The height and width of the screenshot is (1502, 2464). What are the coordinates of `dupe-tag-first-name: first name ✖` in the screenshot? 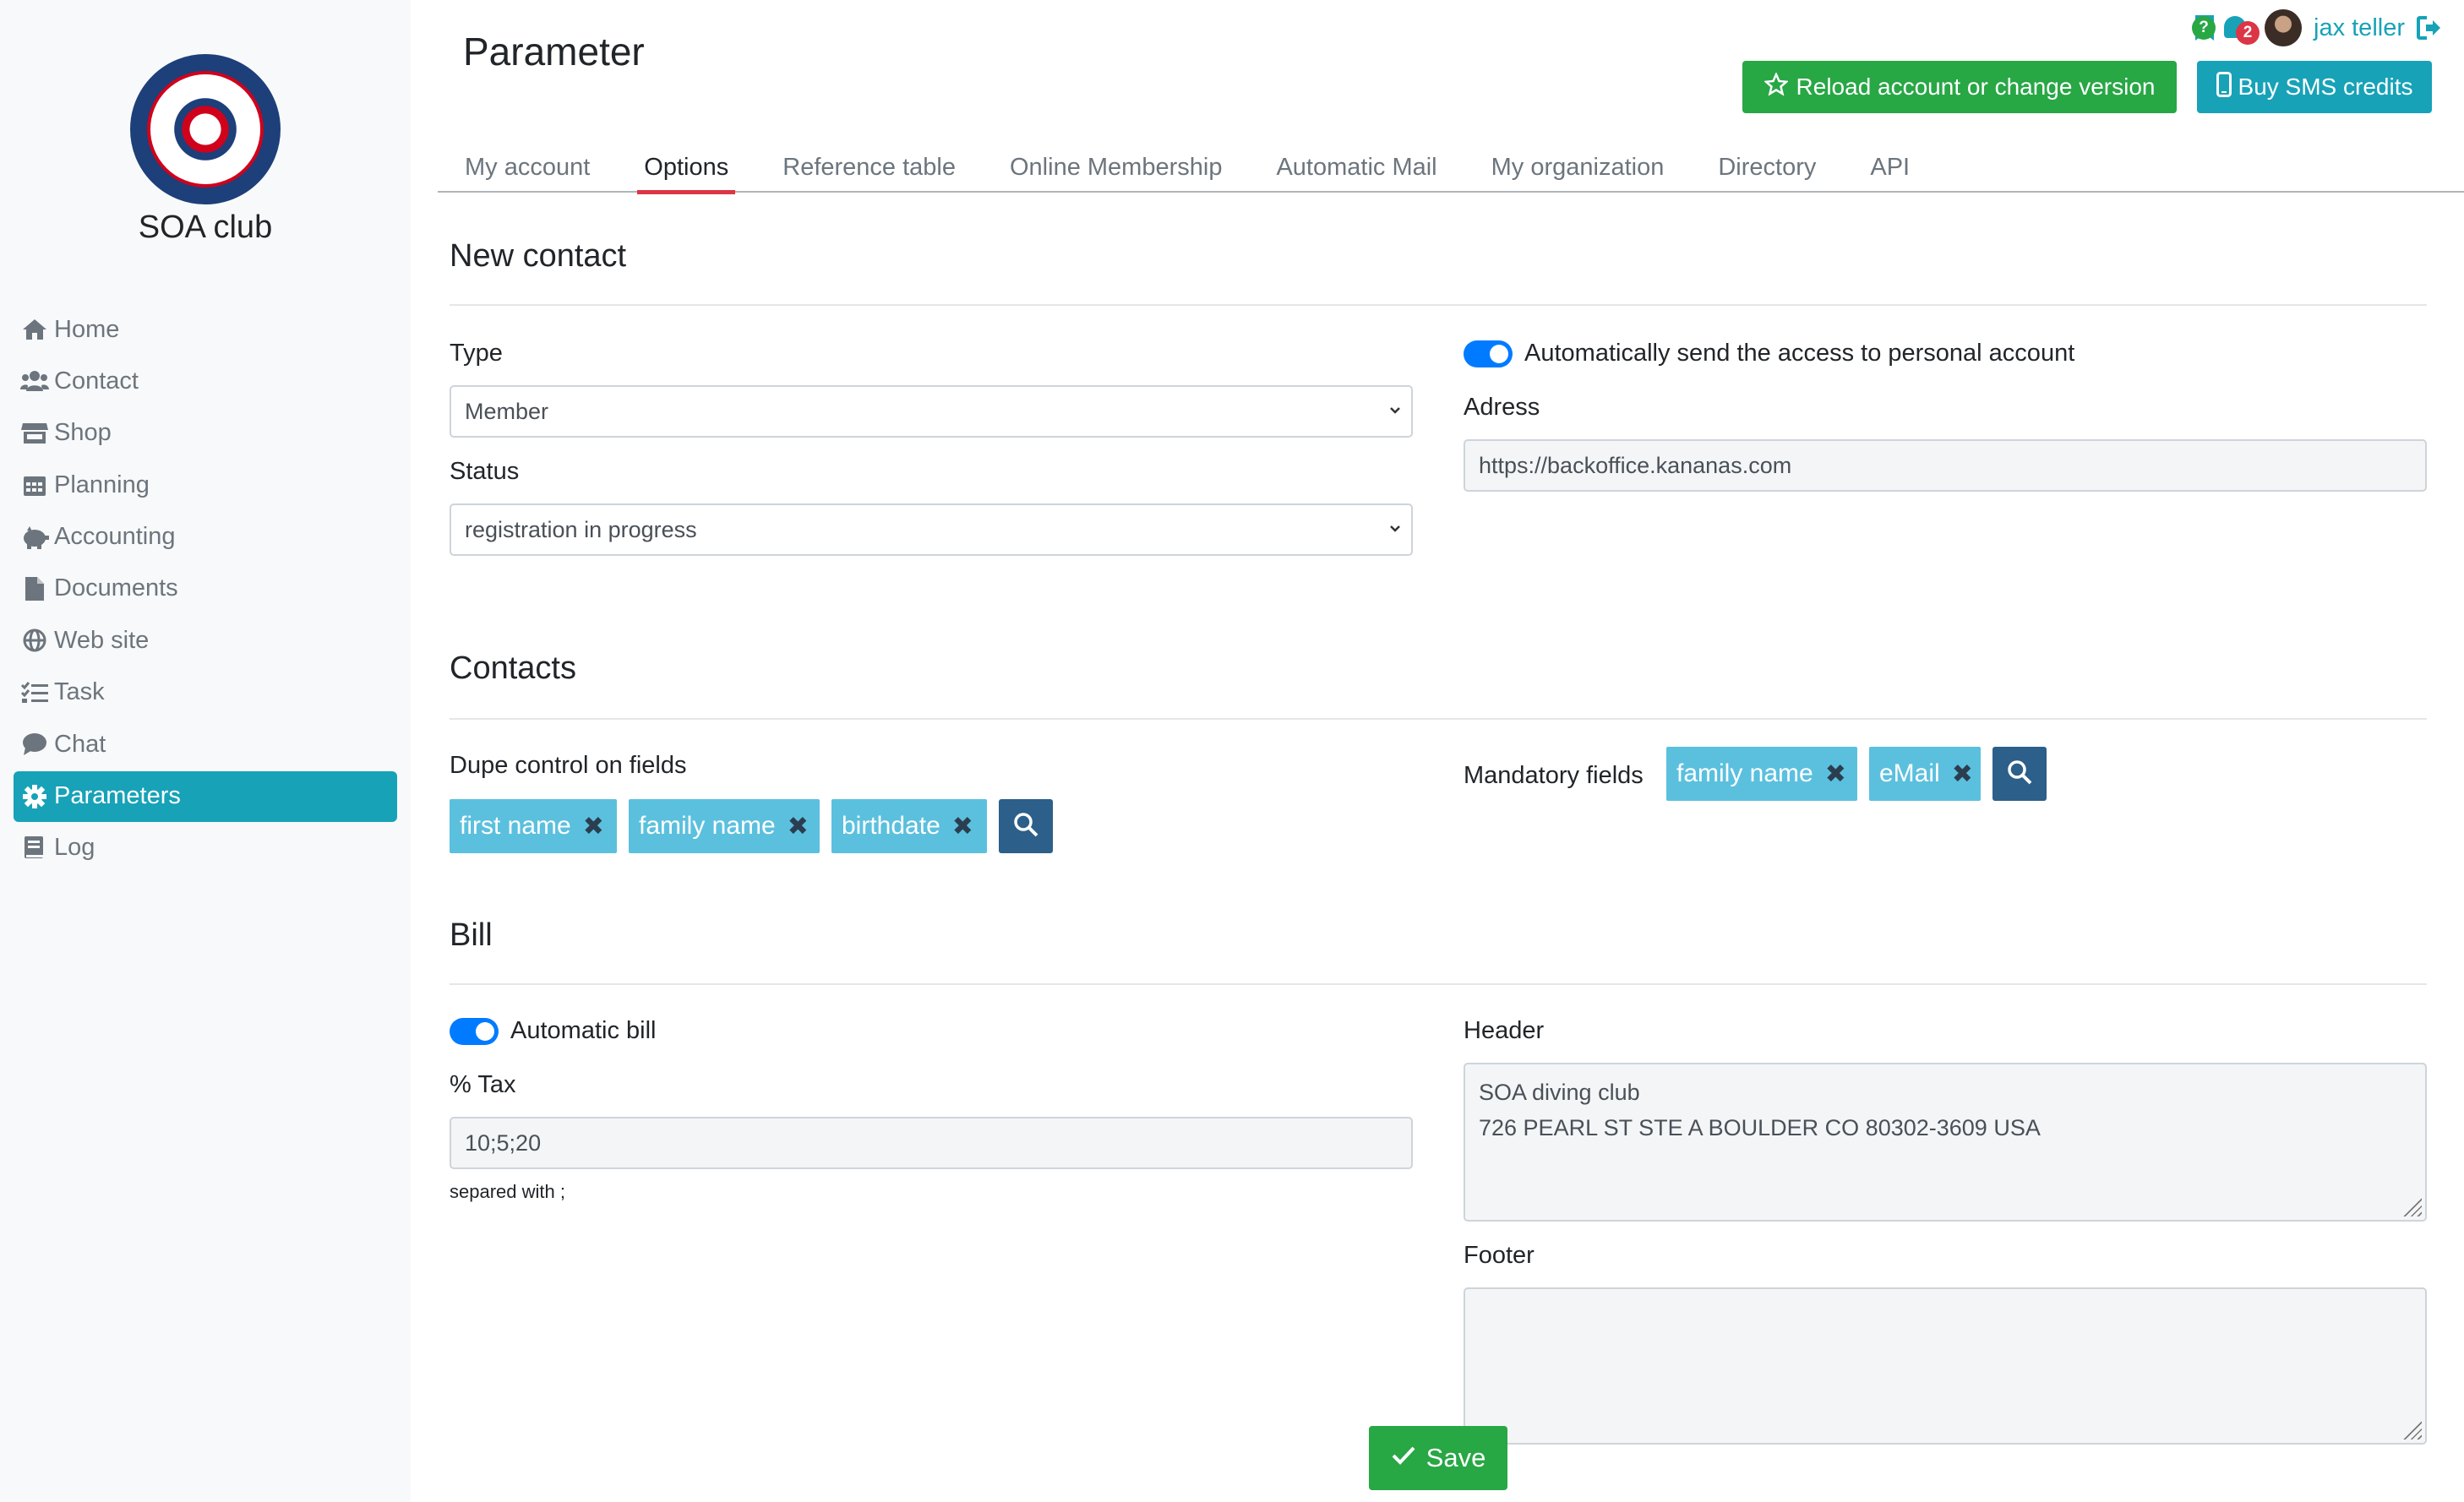 It's located at (533, 826).